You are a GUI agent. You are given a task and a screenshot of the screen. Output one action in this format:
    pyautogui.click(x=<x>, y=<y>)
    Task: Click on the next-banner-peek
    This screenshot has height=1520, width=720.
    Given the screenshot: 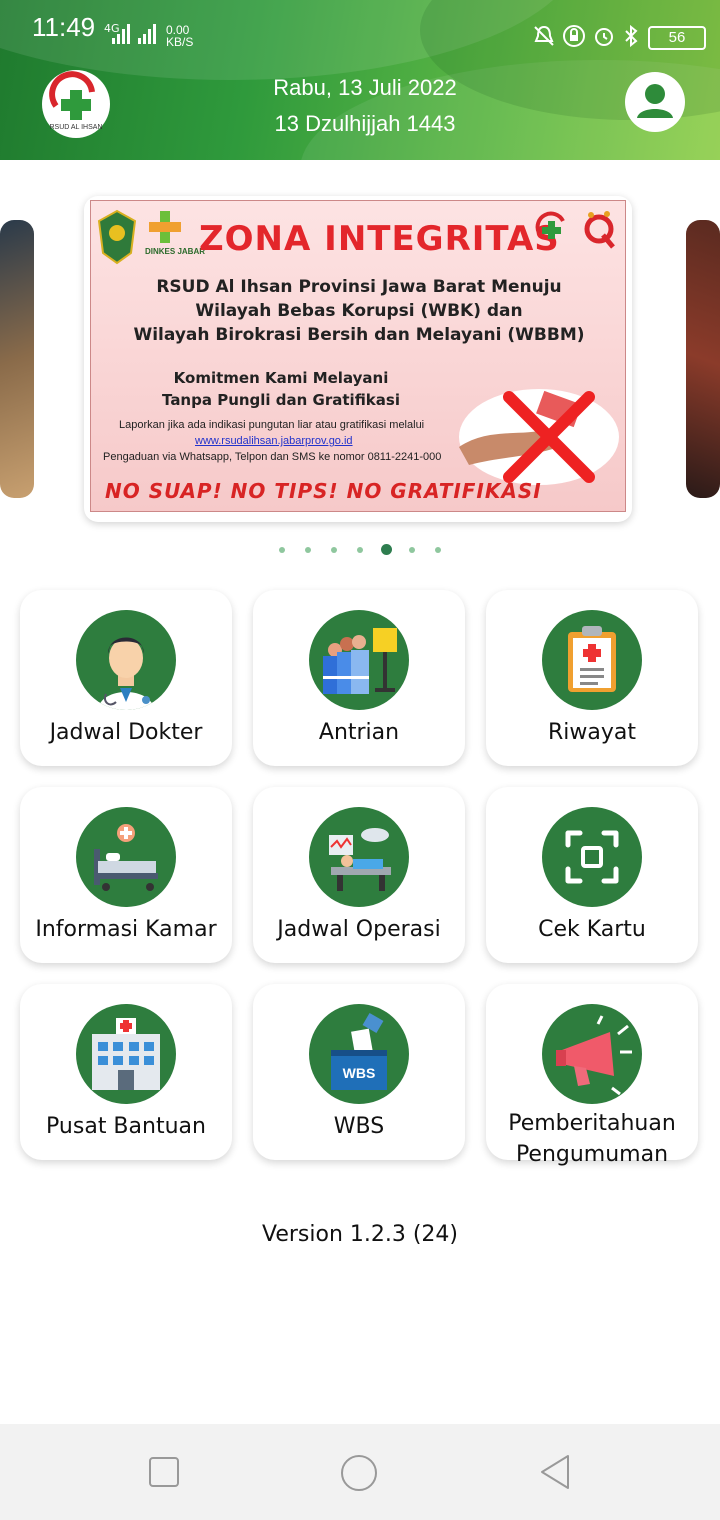 What is the action you would take?
    pyautogui.click(x=703, y=359)
    